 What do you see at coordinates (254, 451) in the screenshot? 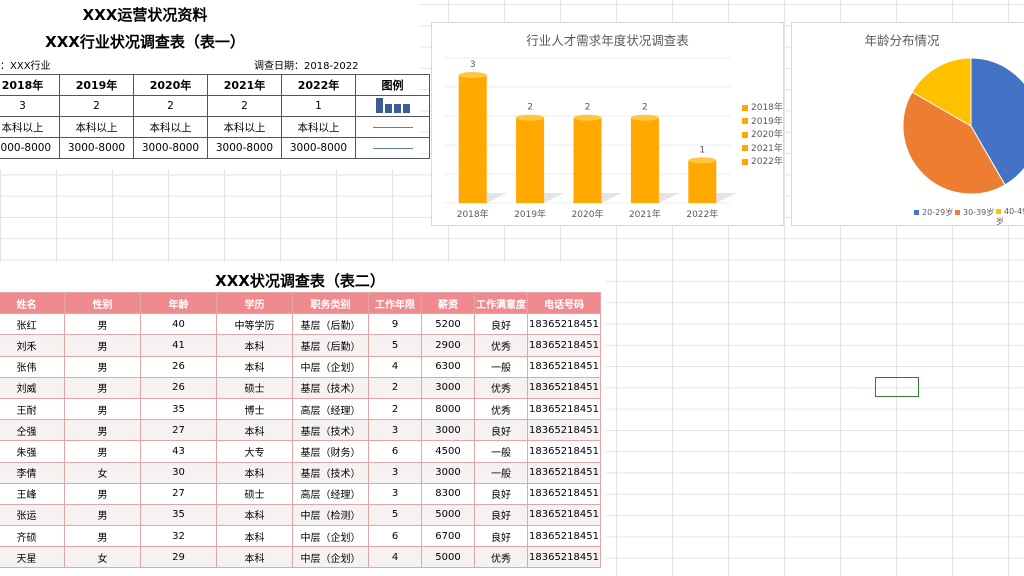
I see `table2-cell: 大专` at bounding box center [254, 451].